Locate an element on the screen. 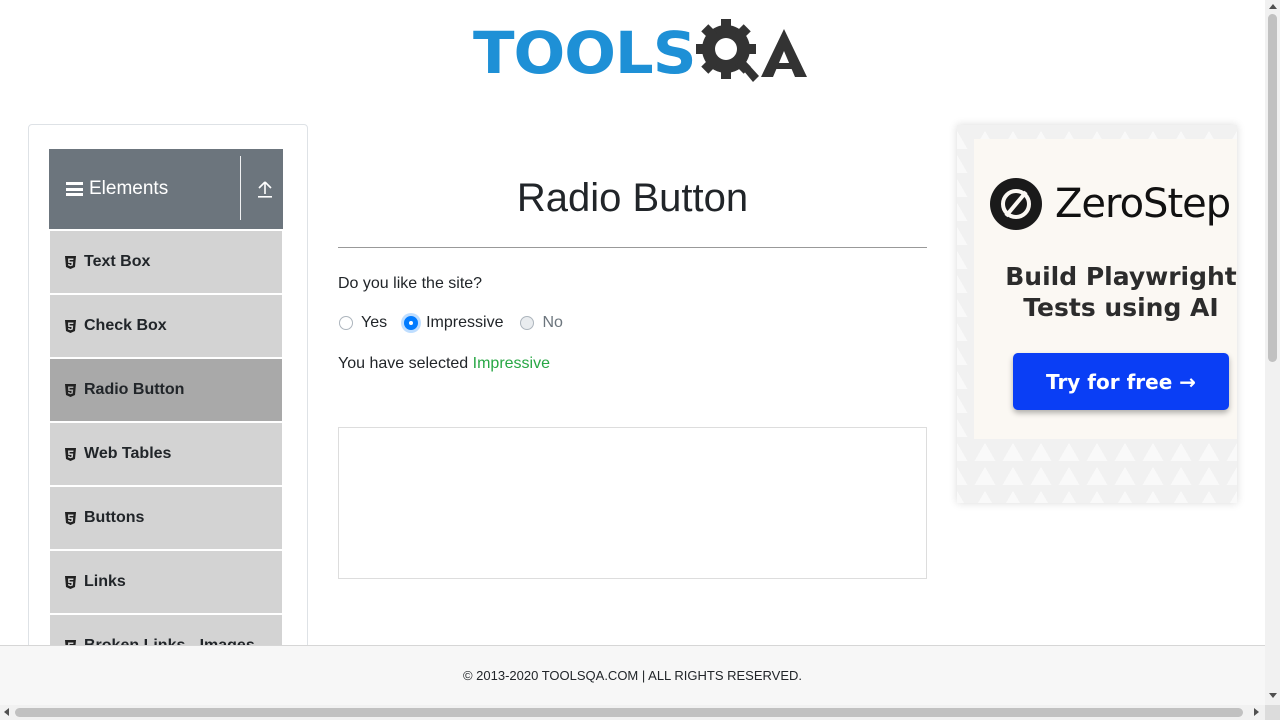 Image resolution: width=1280 pixels, height=720 pixels. sidebar-item-web-tables: Web Tables is located at coordinates (166, 454).